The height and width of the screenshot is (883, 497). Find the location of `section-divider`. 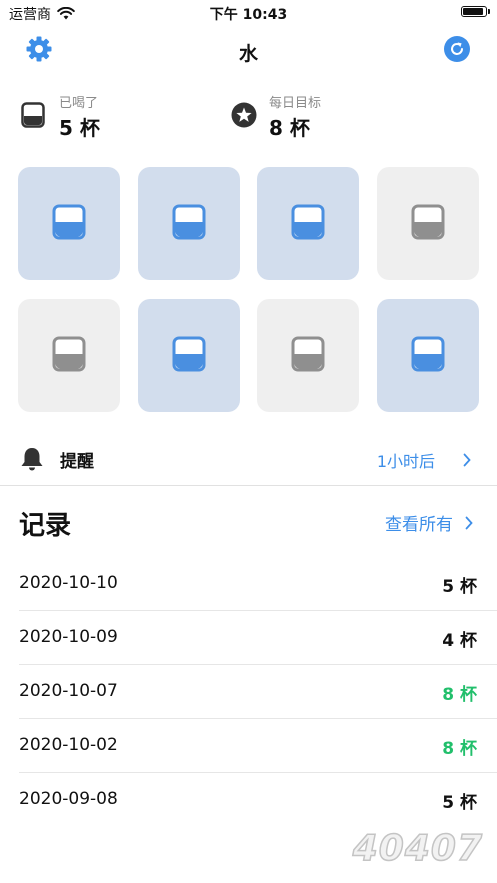

section-divider is located at coordinates (248, 485).